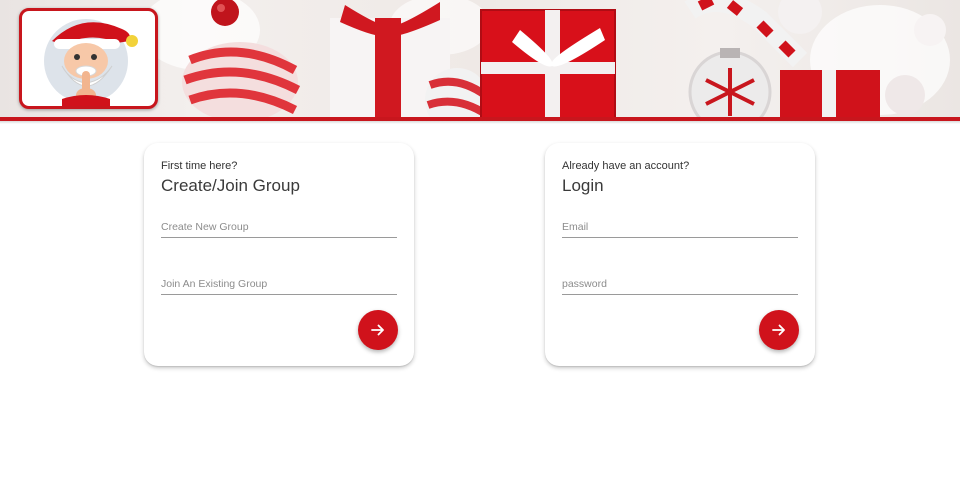 The height and width of the screenshot is (491, 960). What do you see at coordinates (680, 227) in the screenshot?
I see `email-field` at bounding box center [680, 227].